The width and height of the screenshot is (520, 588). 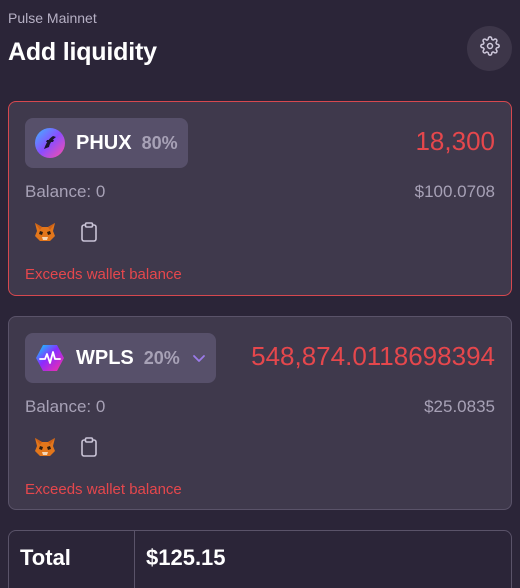 I want to click on usd-value: $25.0835, so click(x=459, y=406).